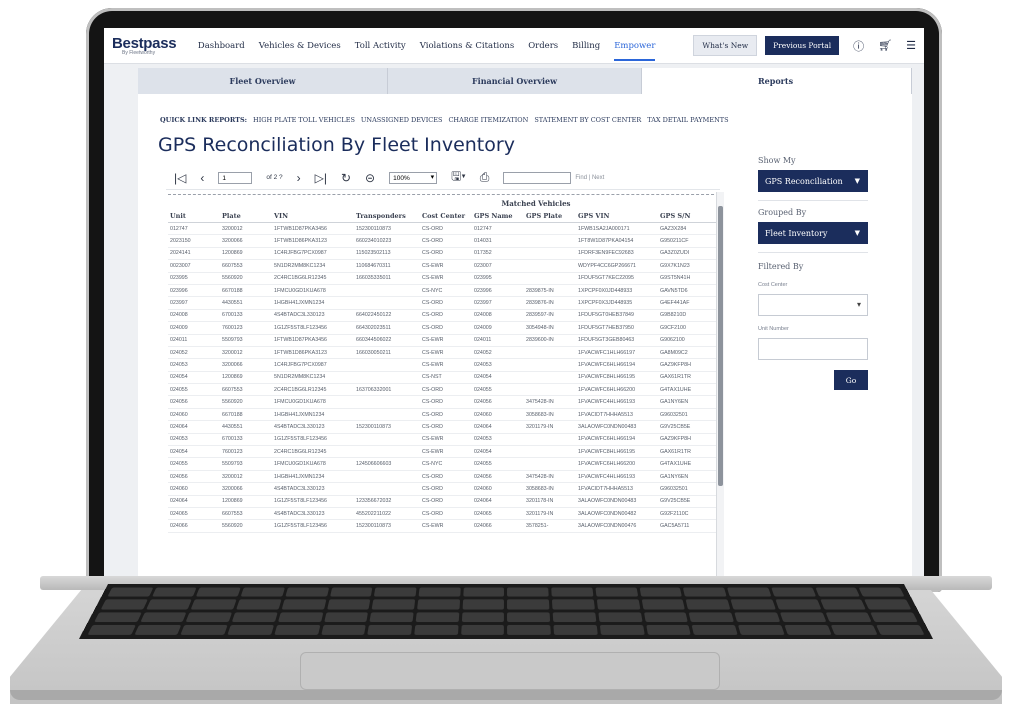 Image resolution: width=1012 pixels, height=707 pixels. I want to click on find-input, so click(537, 177).